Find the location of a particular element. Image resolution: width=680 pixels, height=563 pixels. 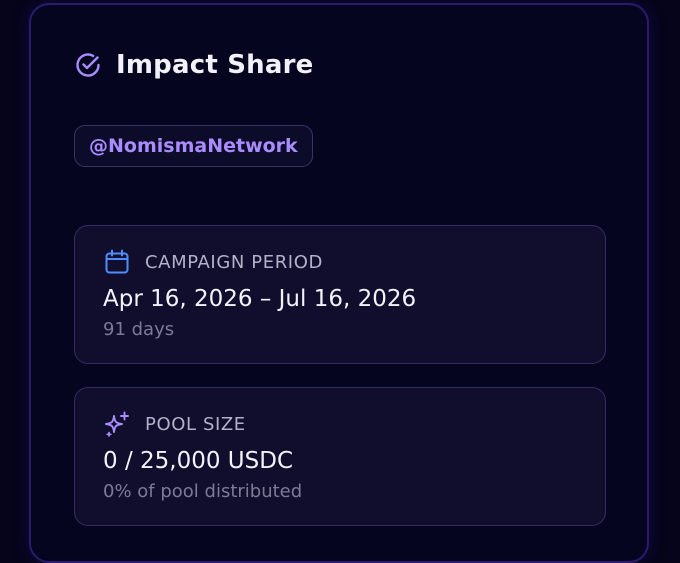

campaign-period-label-row: CAMPAIGN PERIOD is located at coordinates (213, 262).